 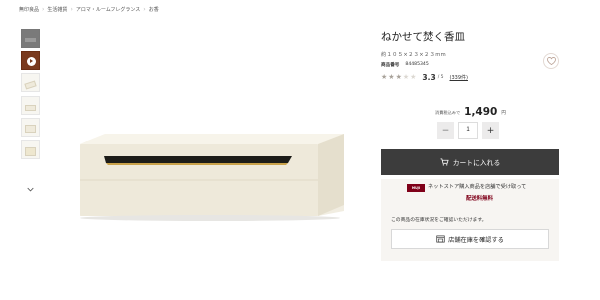 What do you see at coordinates (476, 163) in the screenshot?
I see `add-to-cart-label: カートに入れる` at bounding box center [476, 163].